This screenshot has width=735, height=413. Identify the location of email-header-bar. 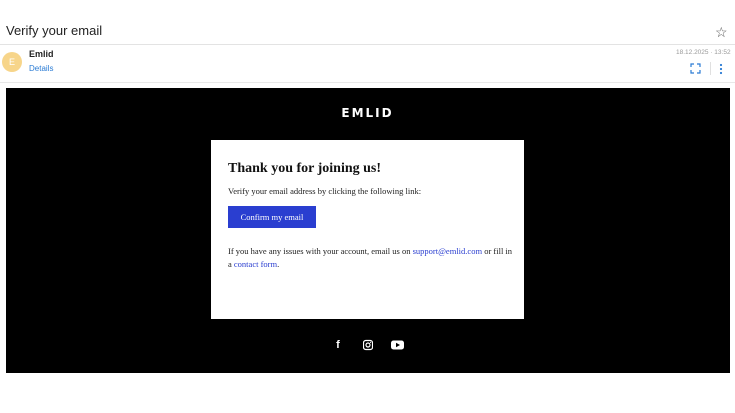
(367, 22).